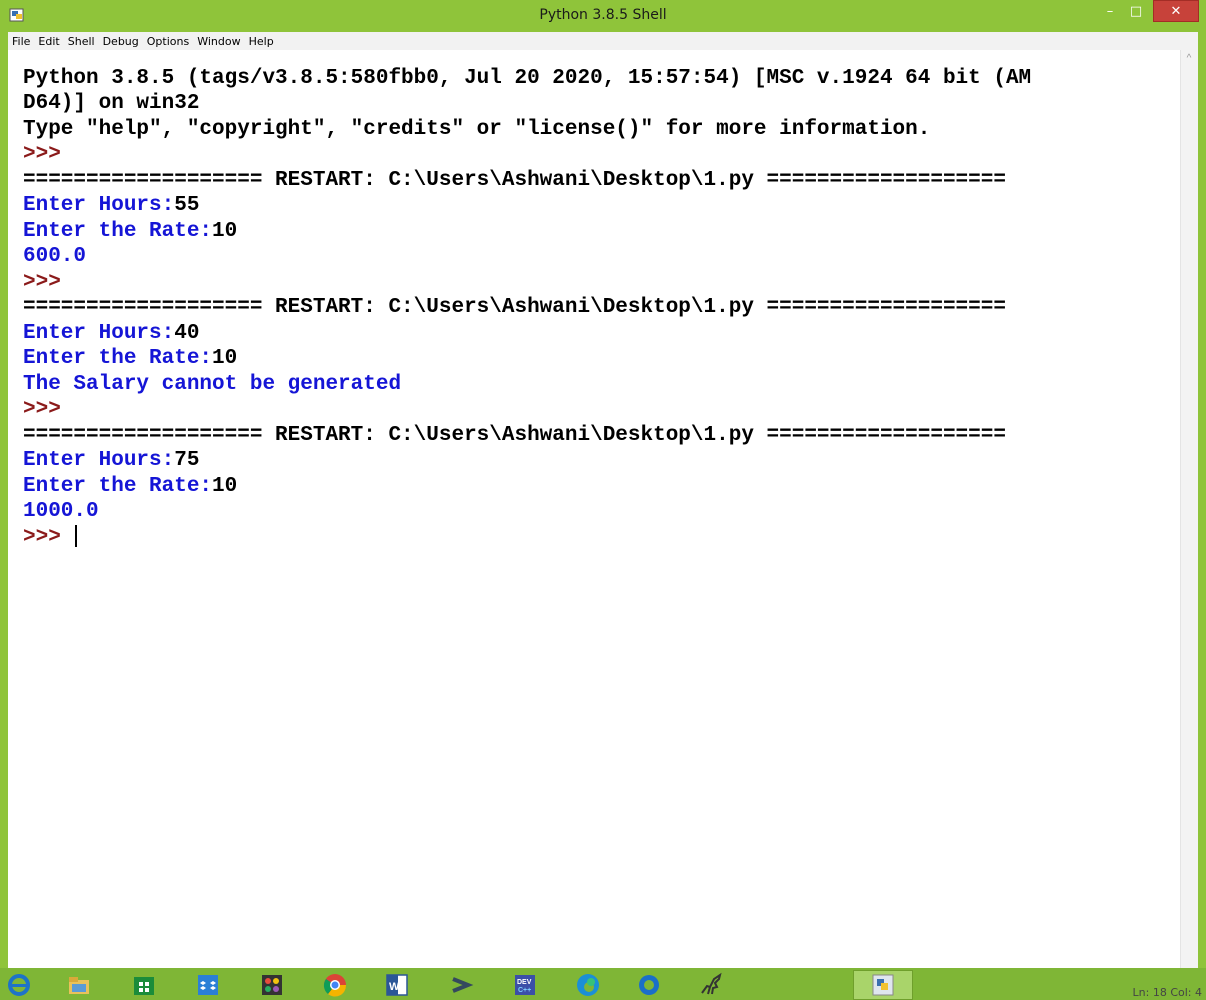 This screenshot has height=1000, width=1206. Describe the element at coordinates (272, 985) in the screenshot. I see `paint-icon` at that location.